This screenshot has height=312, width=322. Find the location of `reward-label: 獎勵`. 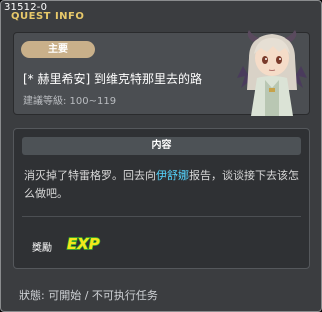

reward-label: 獎勵 is located at coordinates (42, 248).